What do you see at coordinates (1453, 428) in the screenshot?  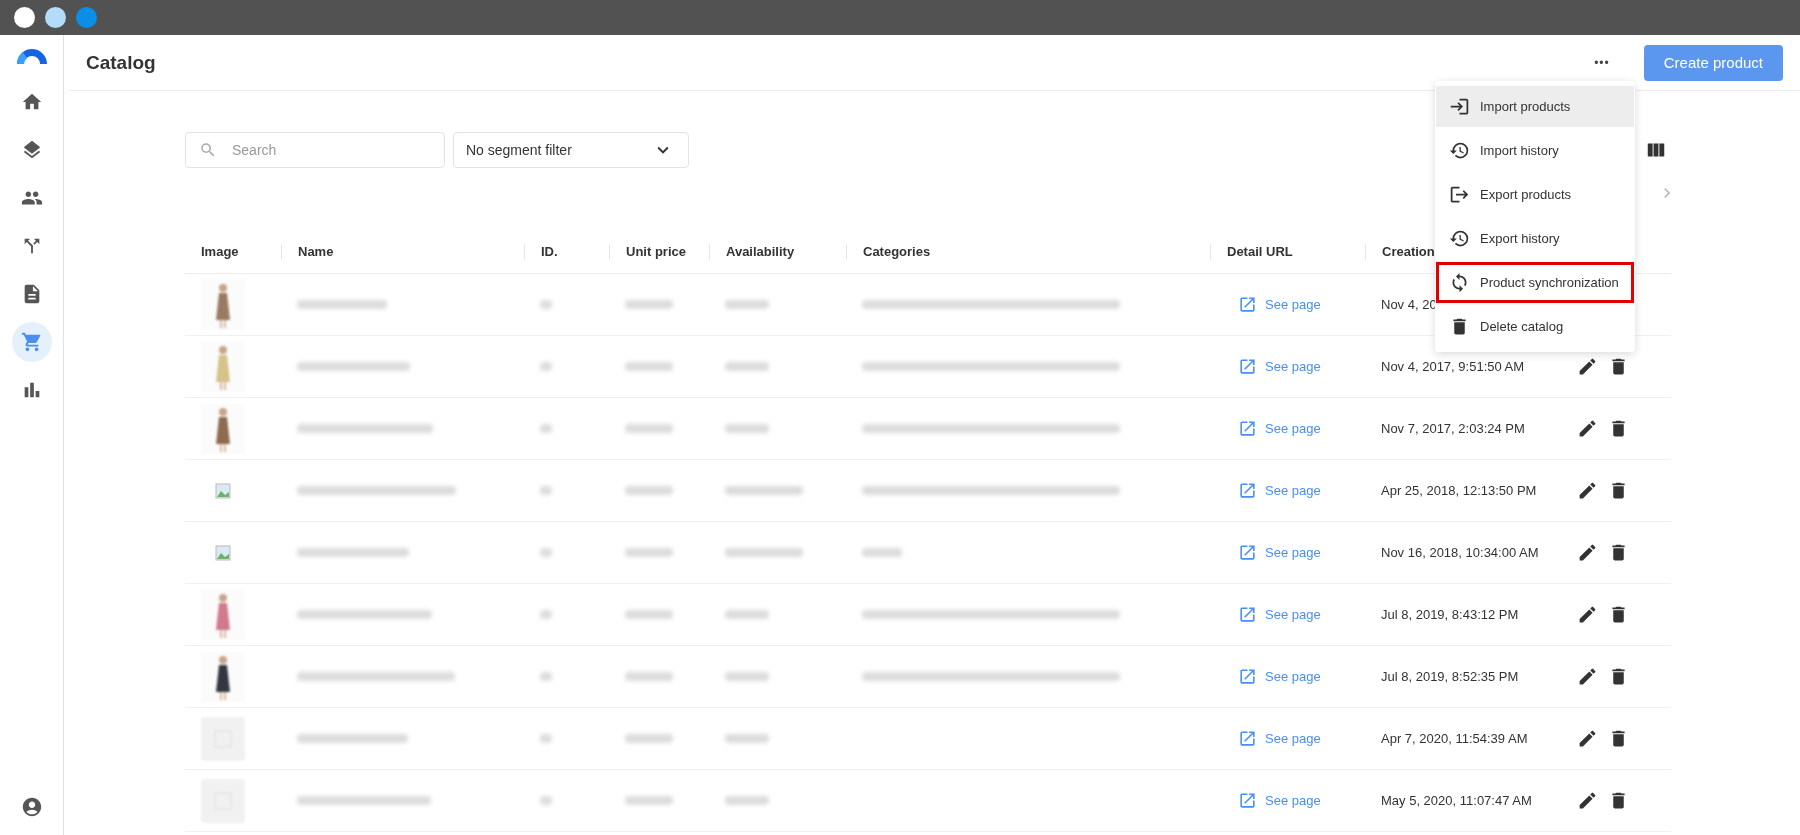 I see `creation-date: Nov 7, 2017, 2:03:24 PM` at bounding box center [1453, 428].